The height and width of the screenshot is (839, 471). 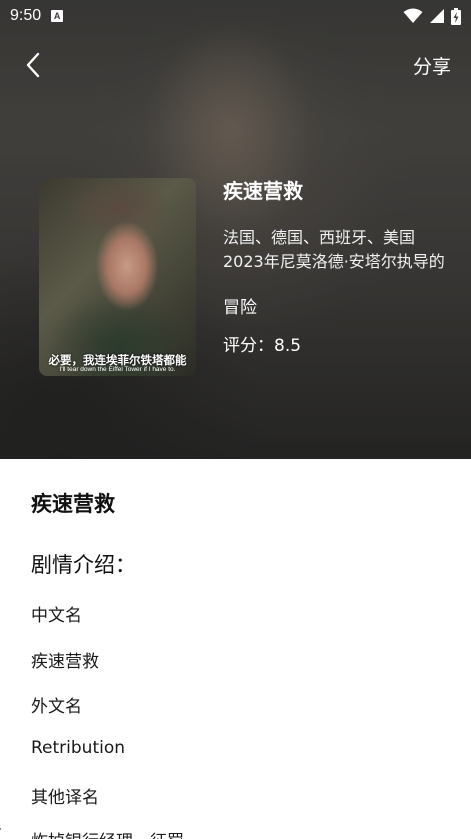 I want to click on wifi-icon, so click(x=413, y=15).